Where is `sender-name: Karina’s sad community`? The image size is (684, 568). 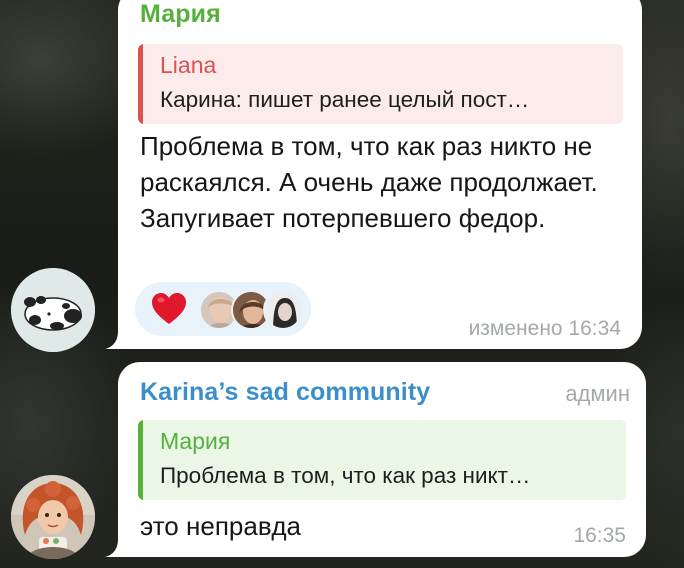
sender-name: Karina’s sad community is located at coordinates (285, 392).